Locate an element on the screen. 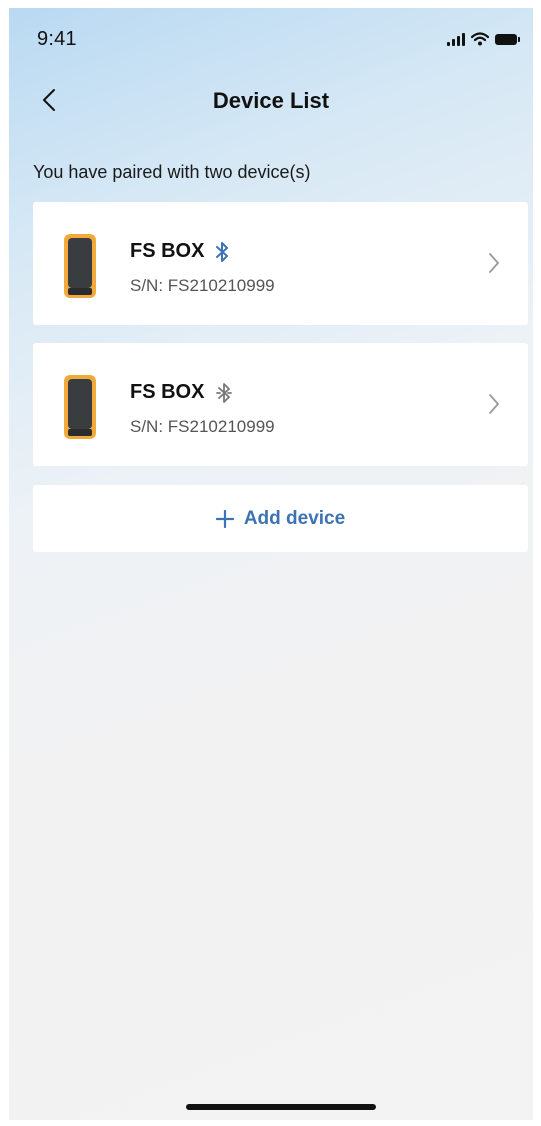 This screenshot has height=1126, width=541. add-device-label: Add device is located at coordinates (294, 518).